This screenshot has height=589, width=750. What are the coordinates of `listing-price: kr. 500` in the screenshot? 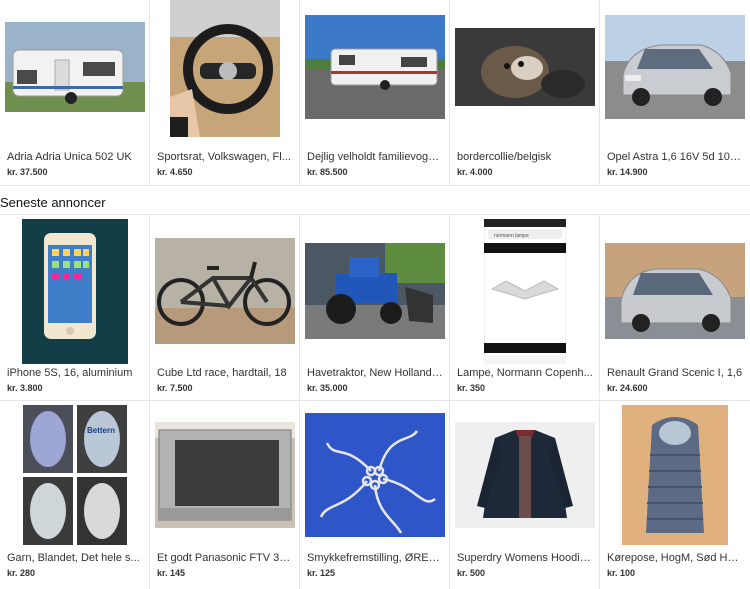 It's located at (471, 573).